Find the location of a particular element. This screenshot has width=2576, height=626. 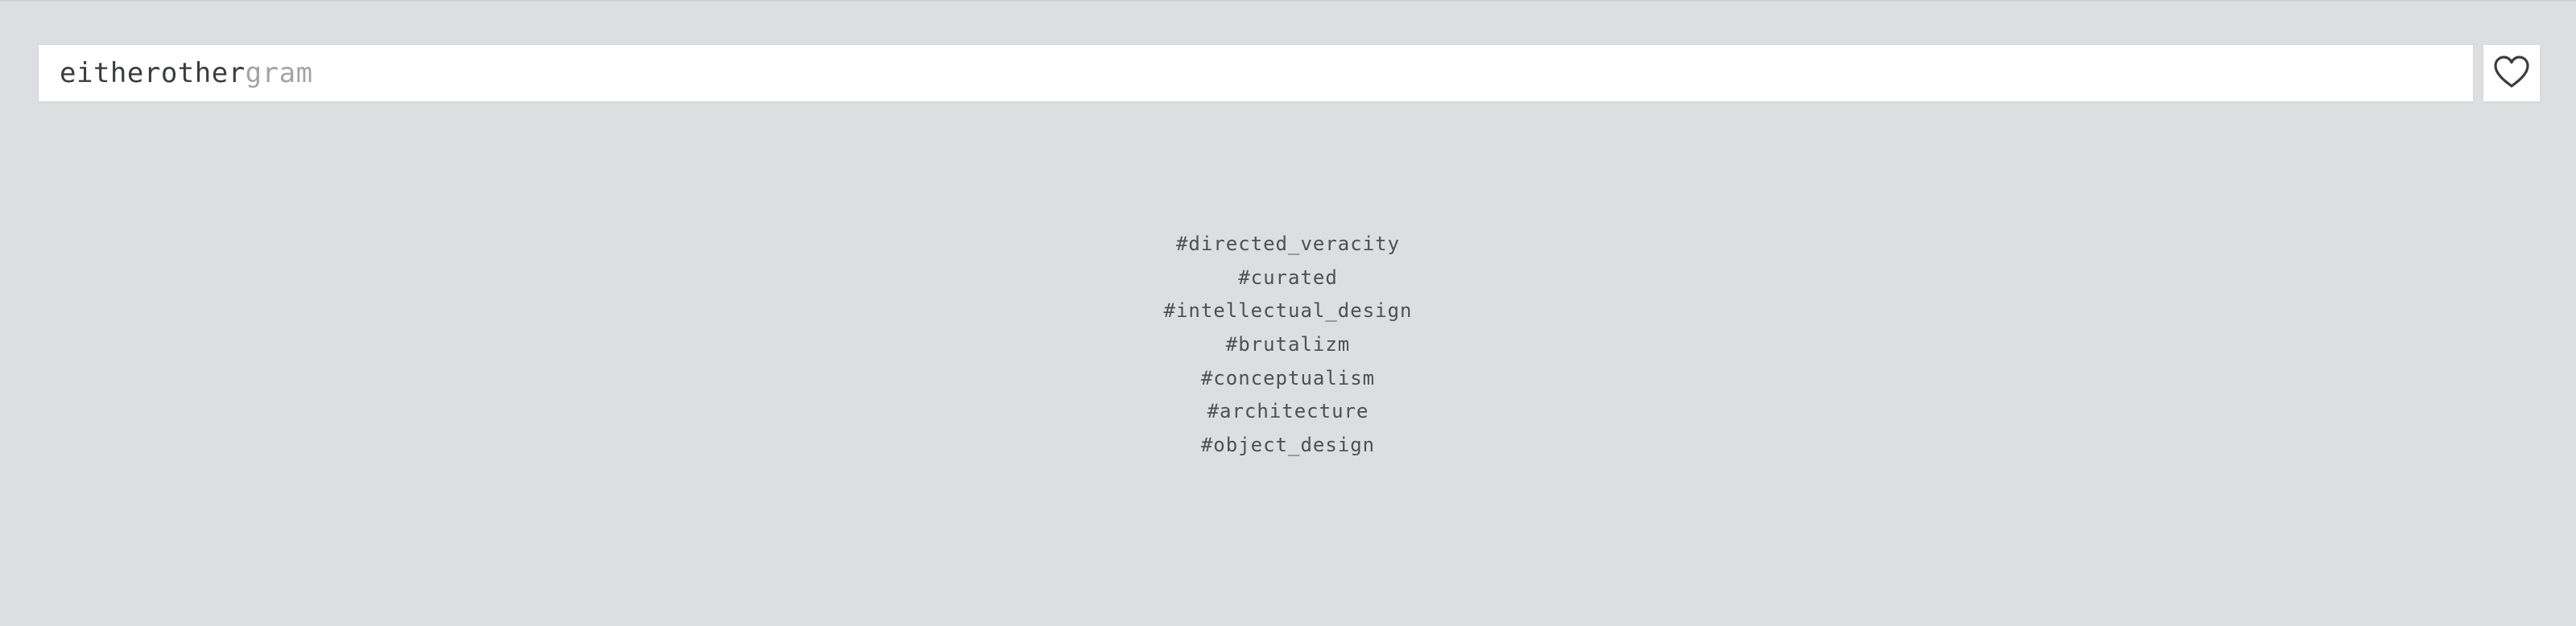

tag-link: #conceptualism is located at coordinates (1288, 379).